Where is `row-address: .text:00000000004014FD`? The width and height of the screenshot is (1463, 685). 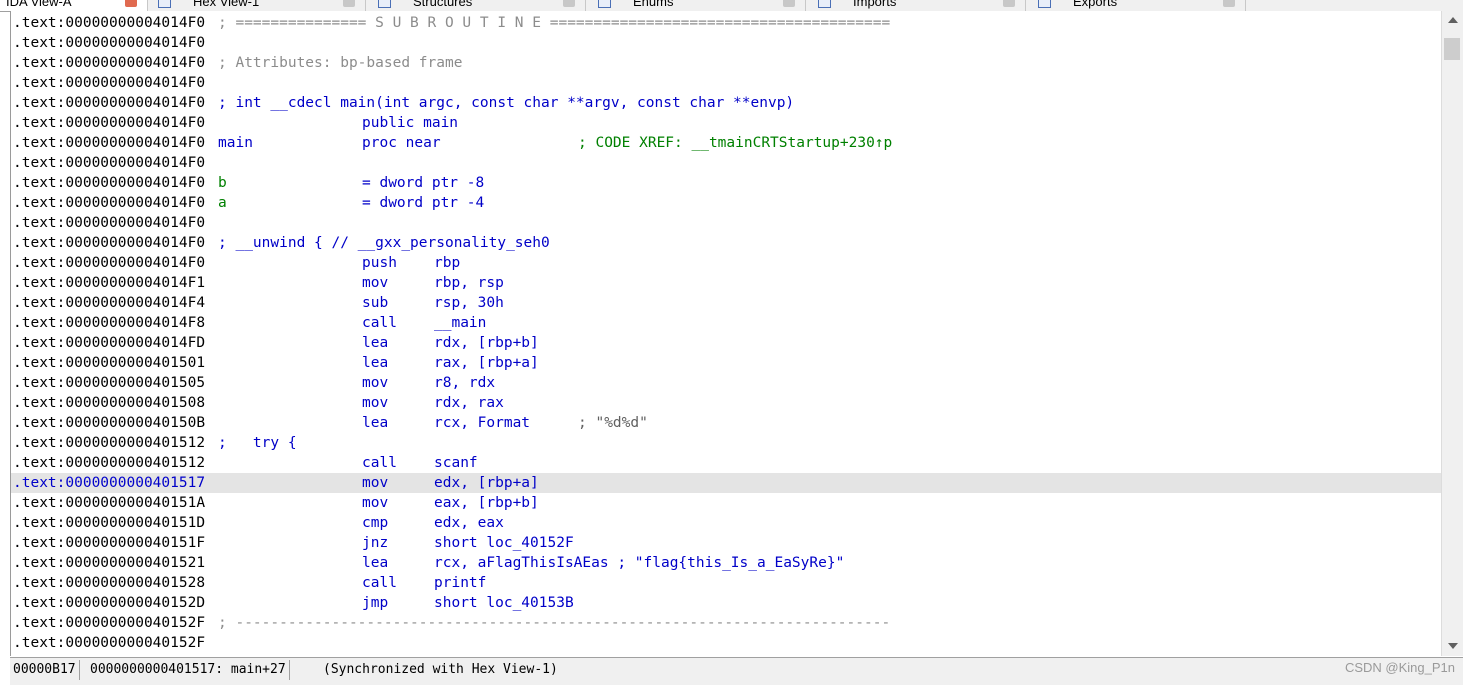 row-address: .text:00000000004014FD is located at coordinates (109, 343).